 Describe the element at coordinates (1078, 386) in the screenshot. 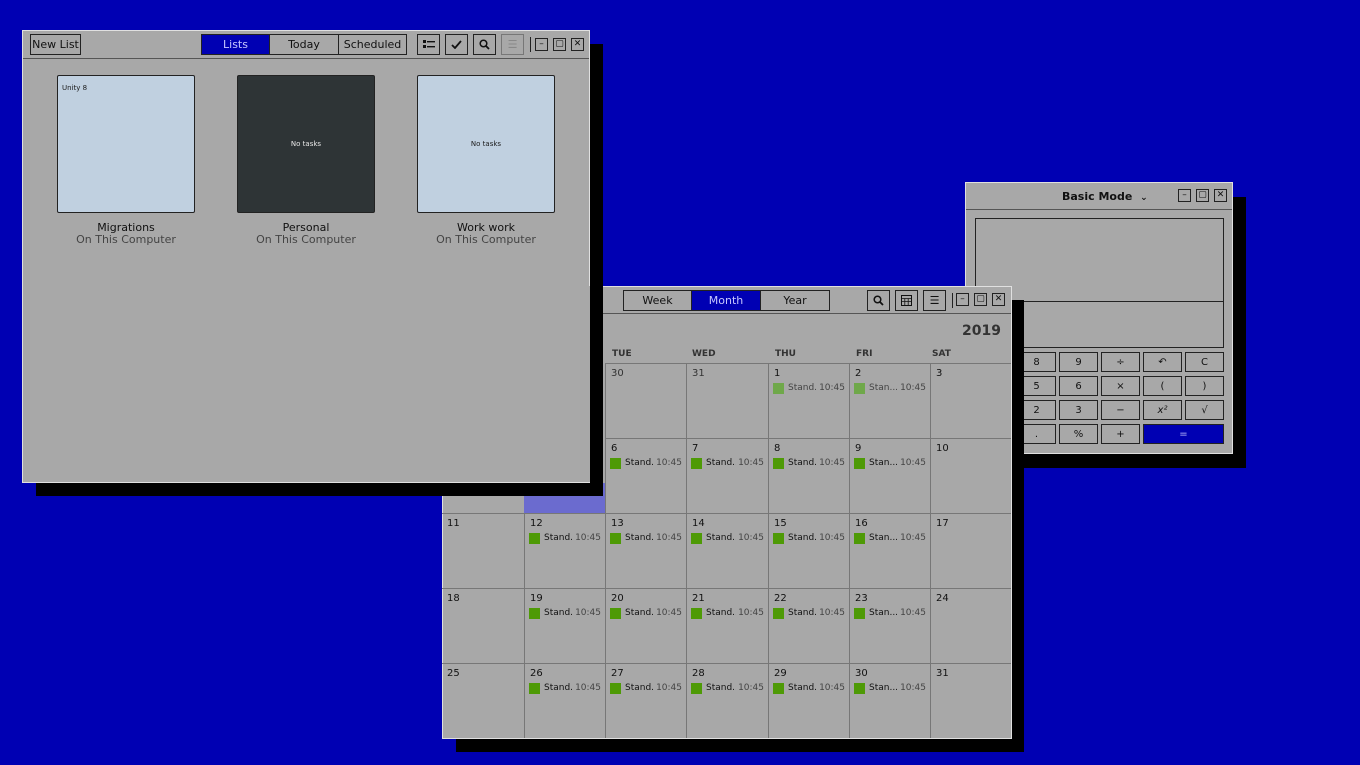

I see `key-6: 6` at that location.